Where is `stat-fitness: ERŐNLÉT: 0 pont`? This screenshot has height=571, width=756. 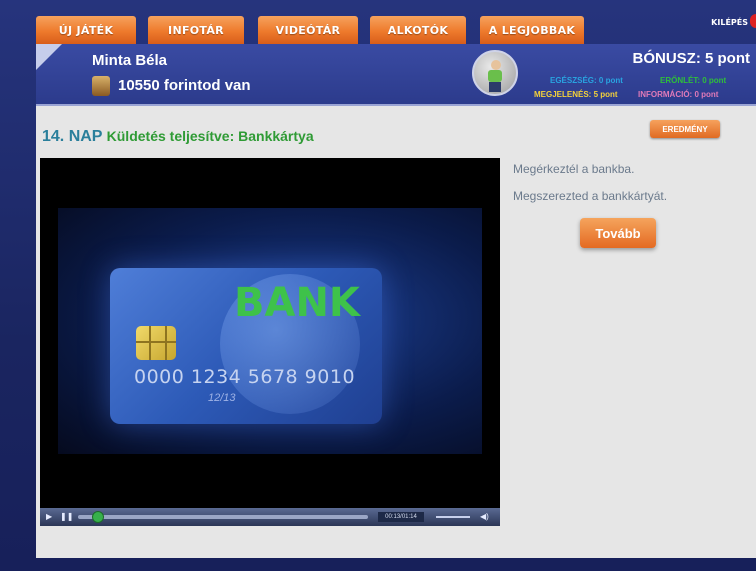
stat-fitness: ERŐNLÉT: 0 pont is located at coordinates (693, 80).